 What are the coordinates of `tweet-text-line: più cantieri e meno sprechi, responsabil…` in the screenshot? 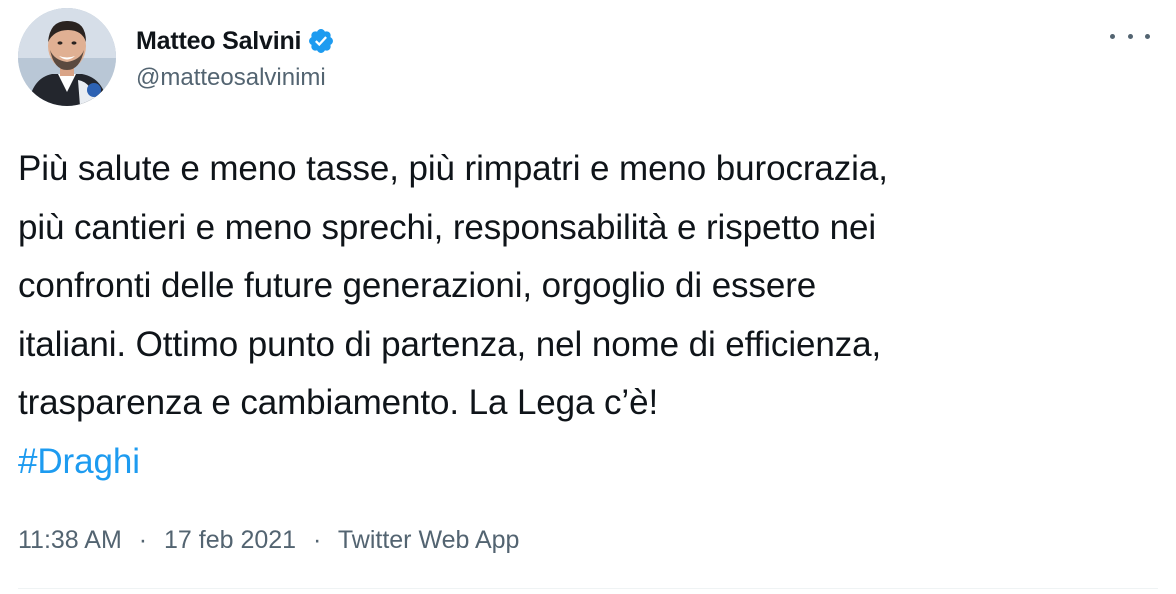 It's located at (447, 227).